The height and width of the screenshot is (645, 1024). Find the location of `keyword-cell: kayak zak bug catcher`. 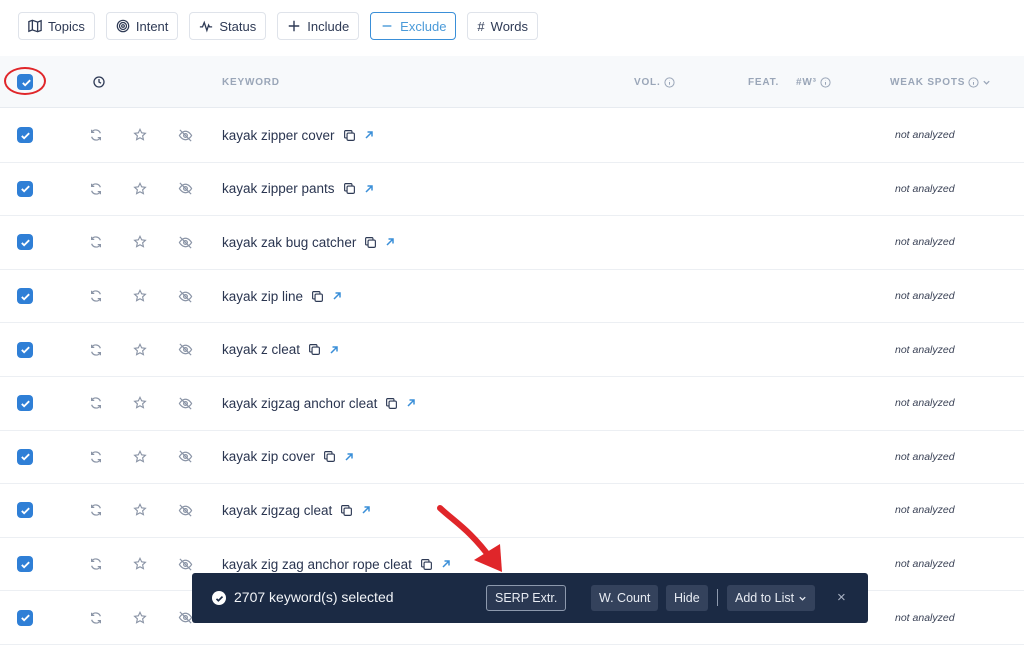

keyword-cell: kayak zak bug catcher is located at coordinates (308, 242).